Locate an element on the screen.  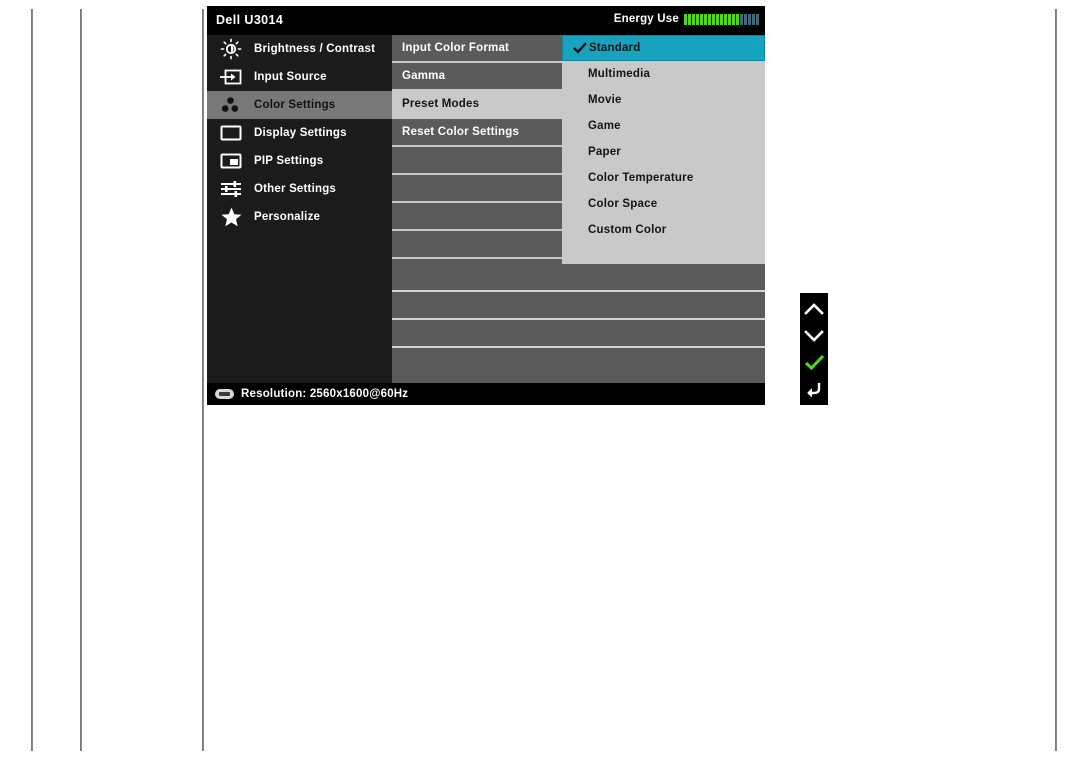
energy-use-bars is located at coordinates (721, 19).